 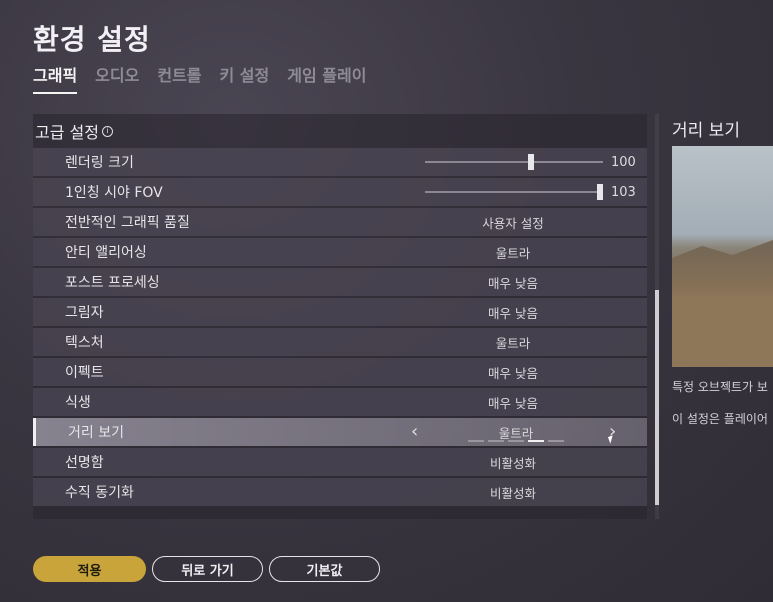 I want to click on render-scale-slider, so click(x=514, y=162).